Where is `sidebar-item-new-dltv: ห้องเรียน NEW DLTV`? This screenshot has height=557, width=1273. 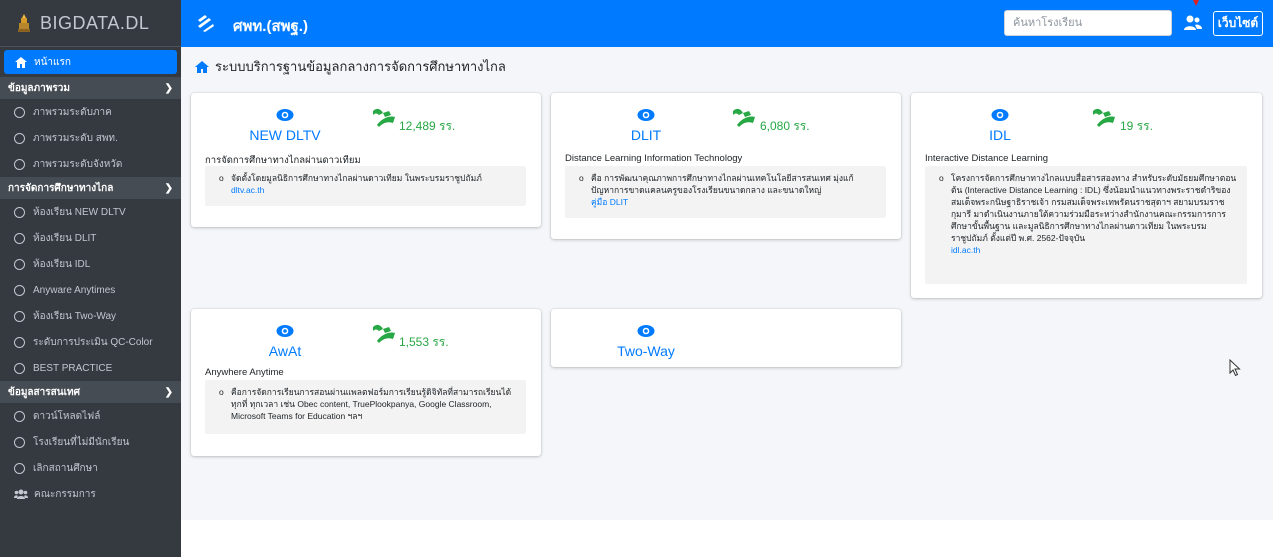
sidebar-item-new-dltv: ห้องเรียน NEW DLTV is located at coordinates (90, 212).